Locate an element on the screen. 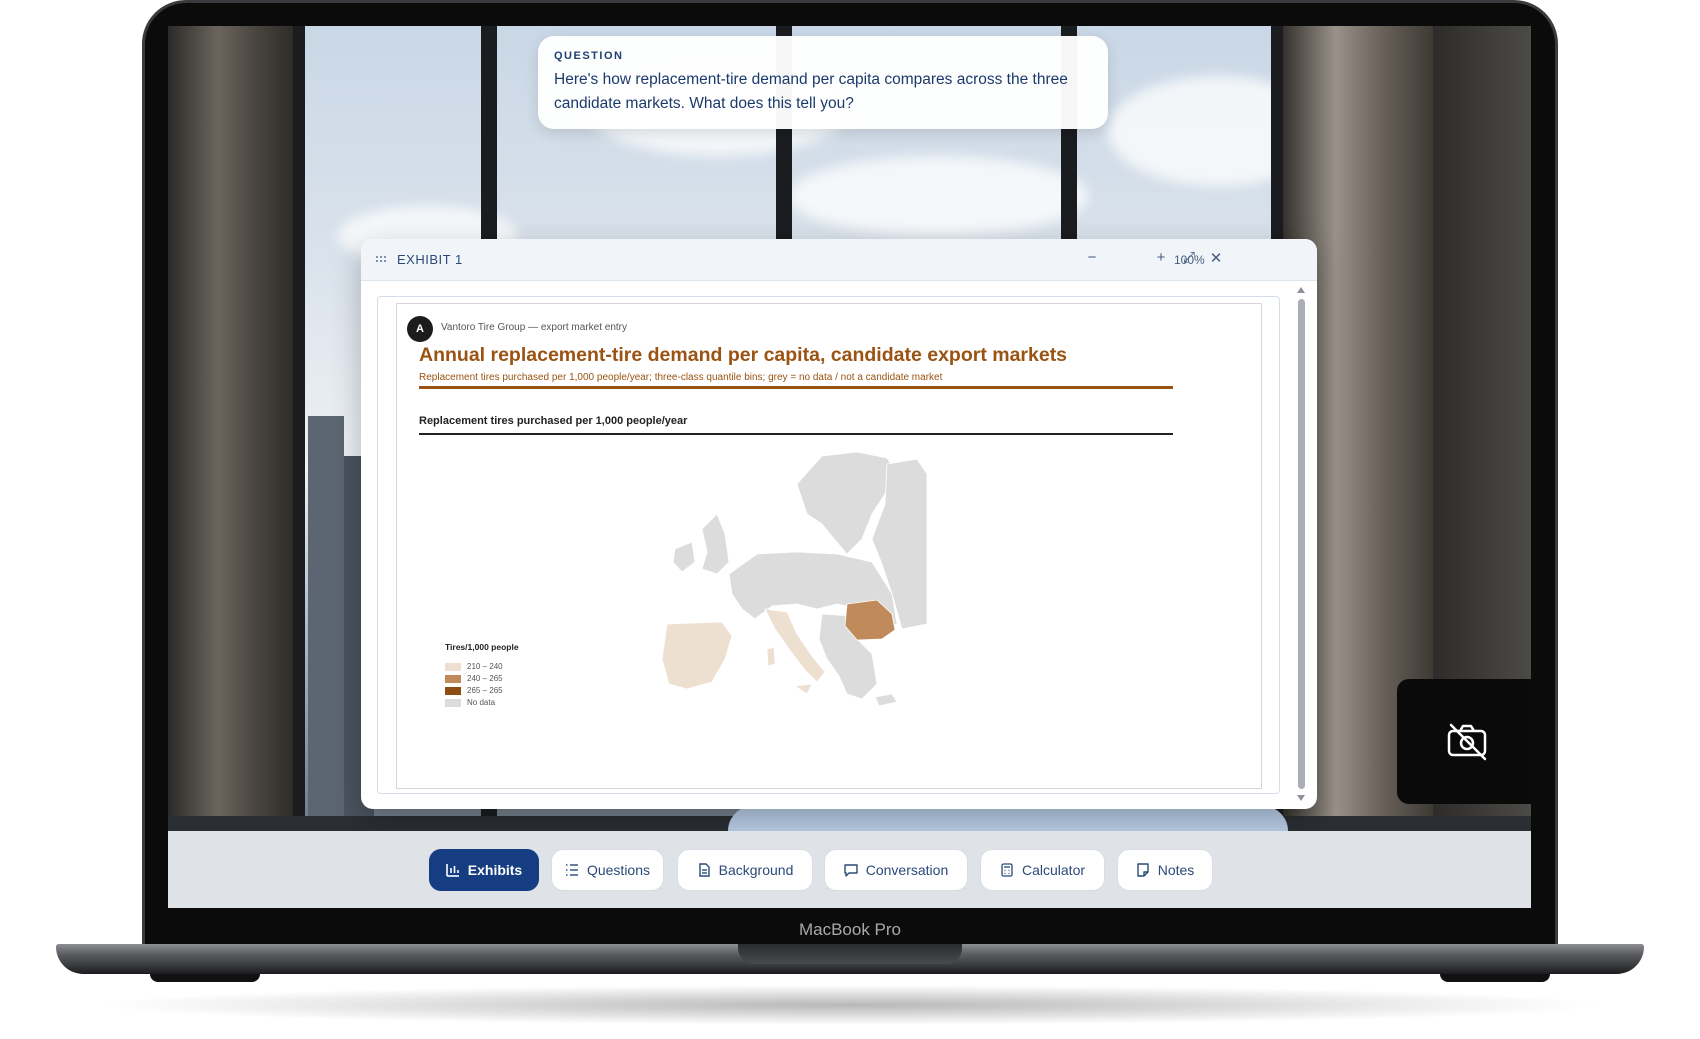  nav-background-button: Background is located at coordinates (745, 870).